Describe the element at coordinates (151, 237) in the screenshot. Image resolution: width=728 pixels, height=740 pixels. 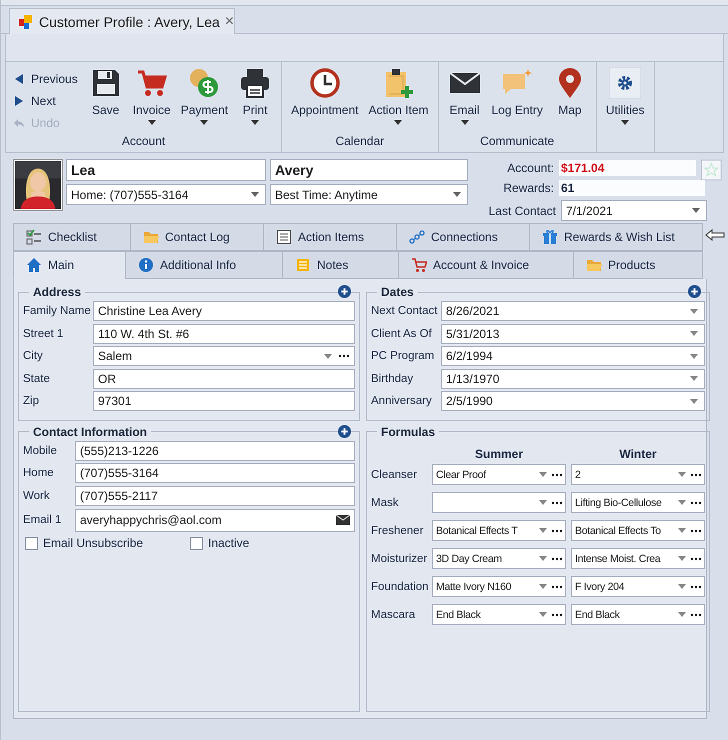
I see `folder-icon` at that location.